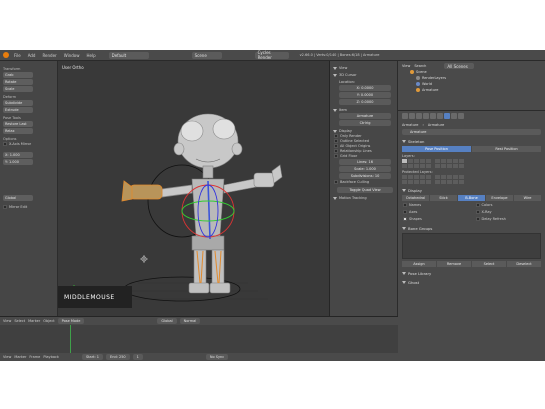 The image size is (545, 409). I want to click on grid-floor-checkbox: Grid Floor, so click(364, 156).